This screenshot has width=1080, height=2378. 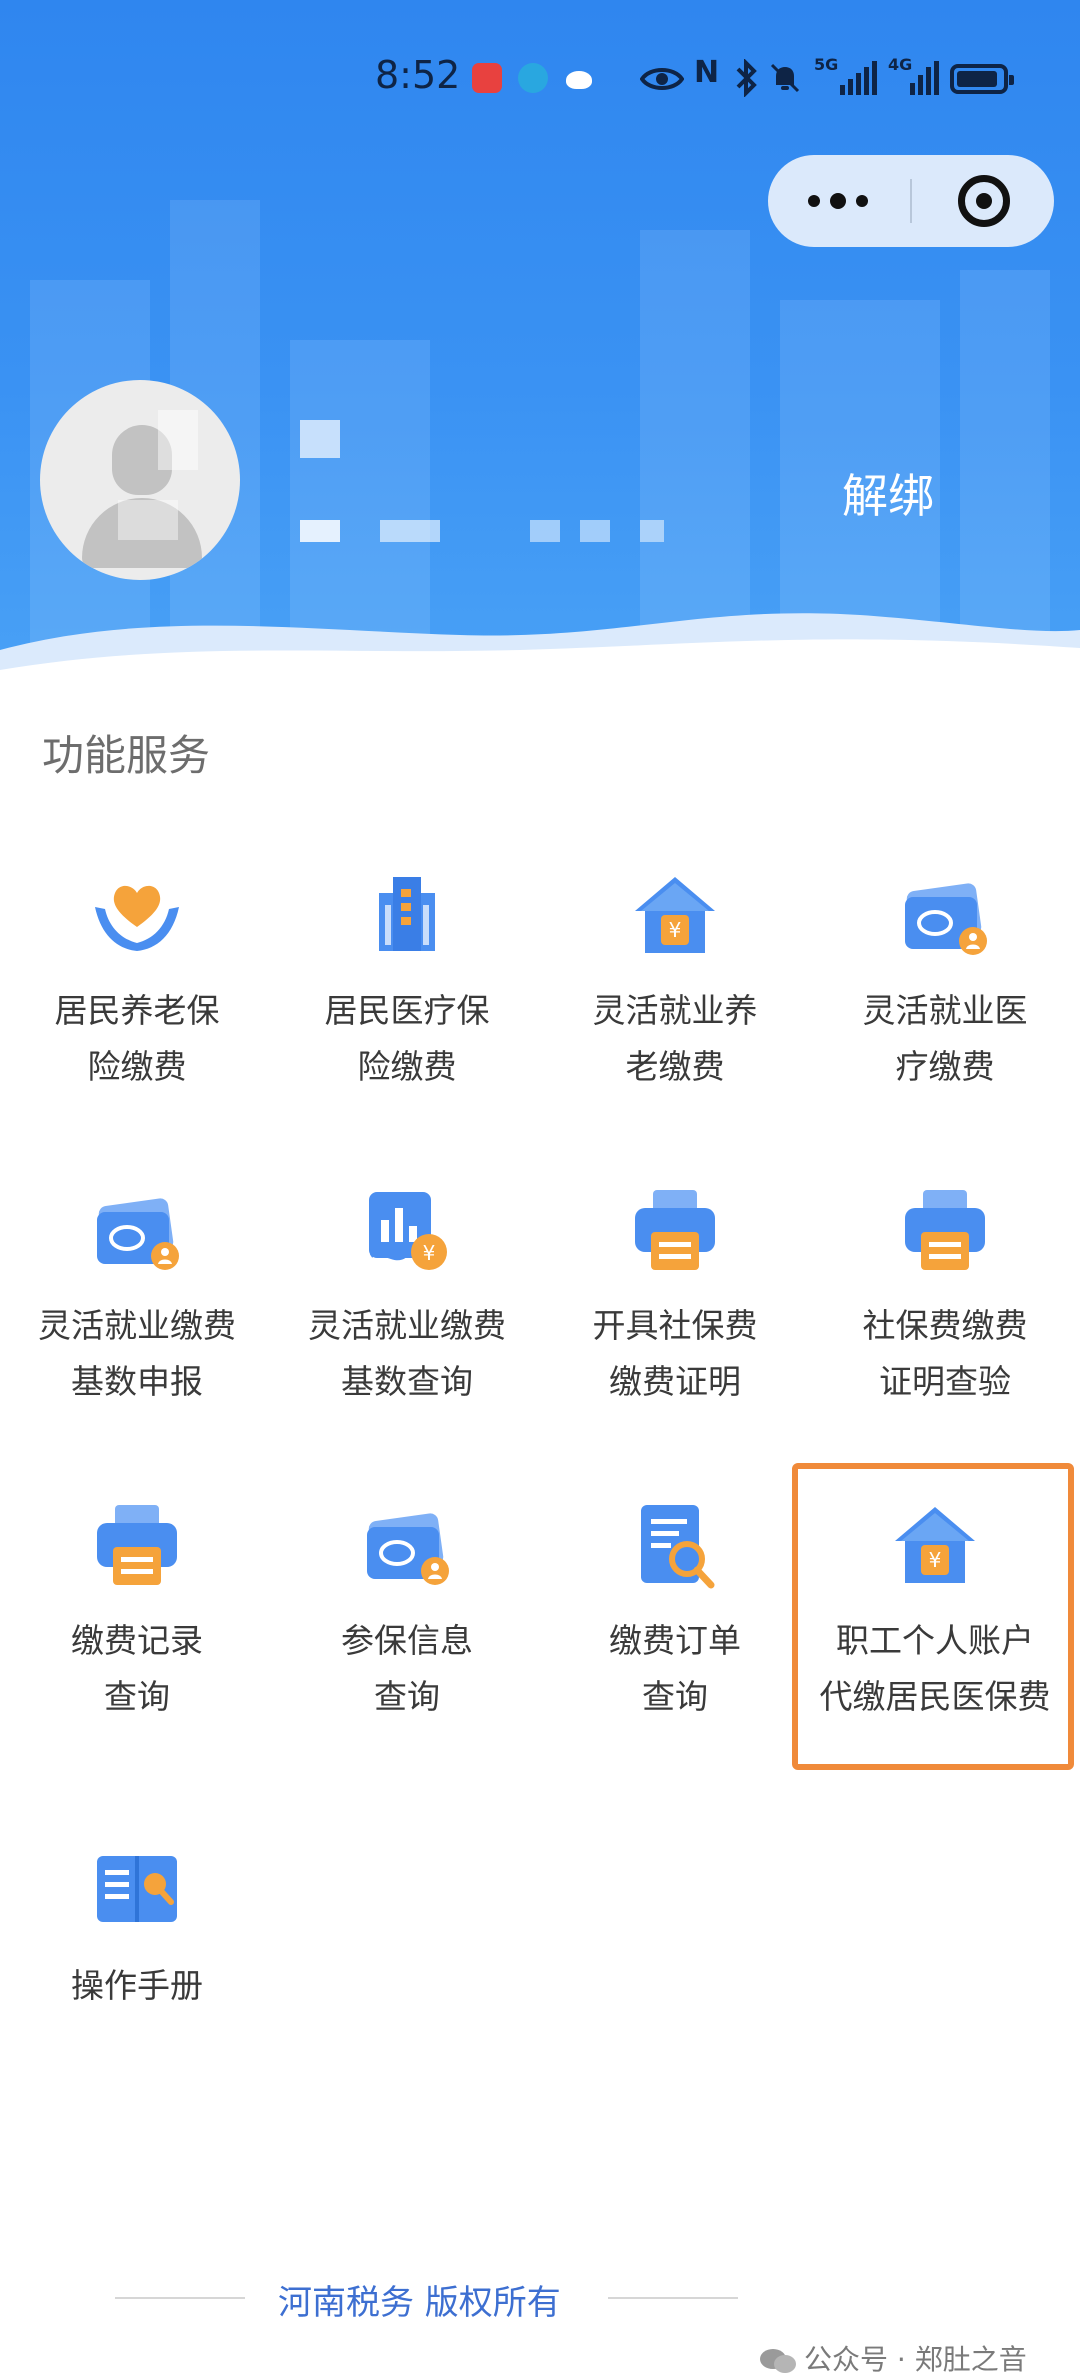 What do you see at coordinates (408, 1231) in the screenshot?
I see `chart-yuan-icon: ¥` at bounding box center [408, 1231].